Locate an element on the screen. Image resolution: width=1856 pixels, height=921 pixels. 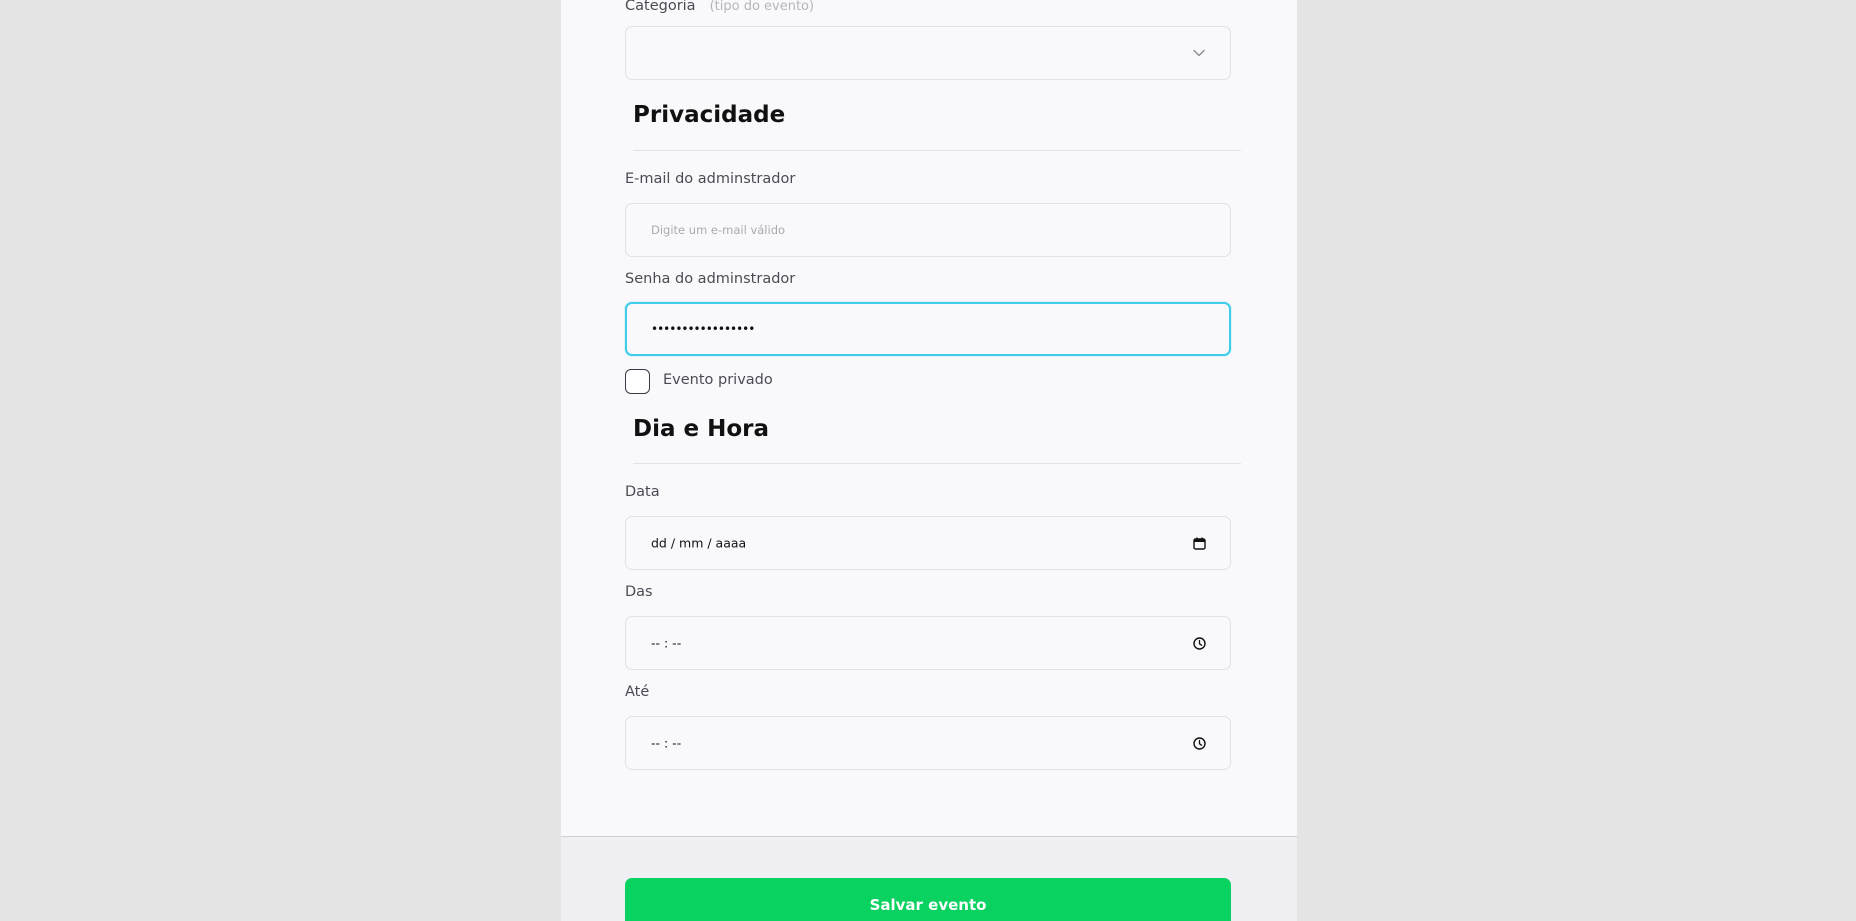
admin-email-placeholder: Digite um e-mail válido is located at coordinates (718, 230).